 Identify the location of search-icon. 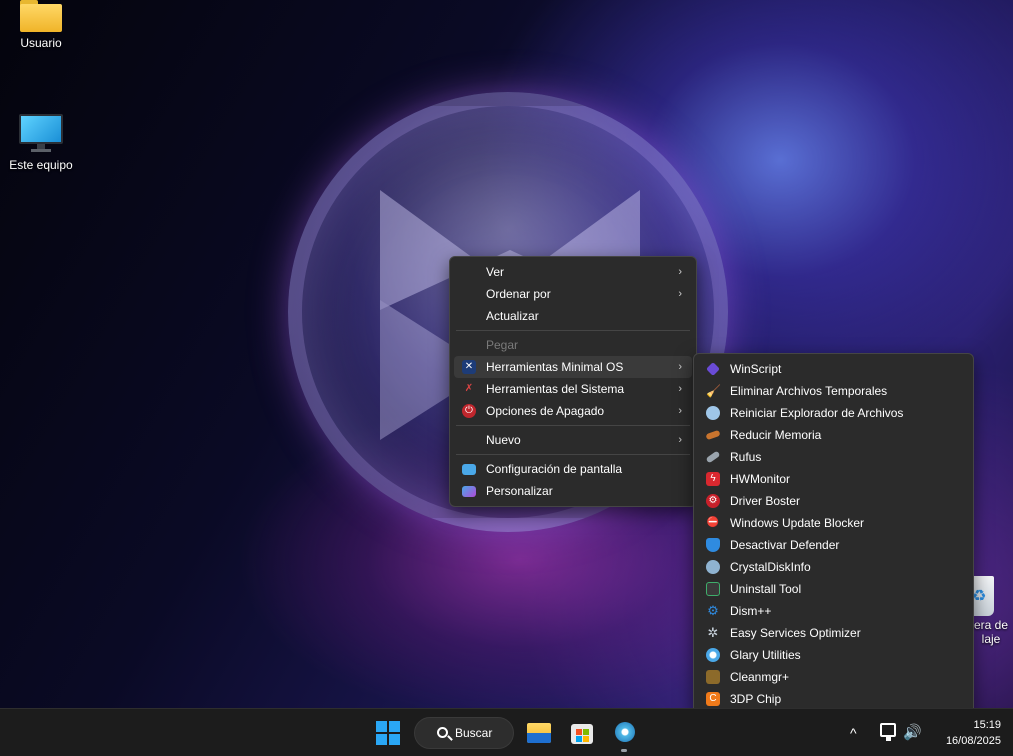
(442, 732).